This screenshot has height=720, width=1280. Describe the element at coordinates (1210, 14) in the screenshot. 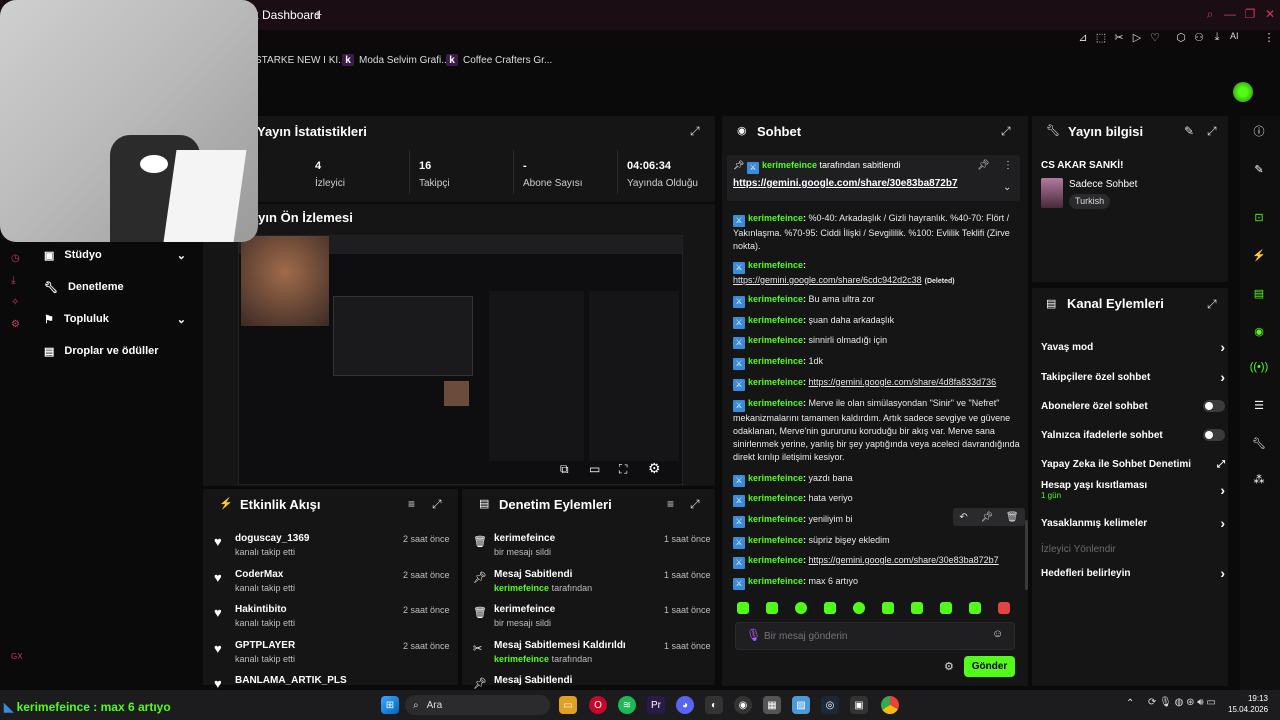

I see `search-tabs-icon: ⌕` at that location.